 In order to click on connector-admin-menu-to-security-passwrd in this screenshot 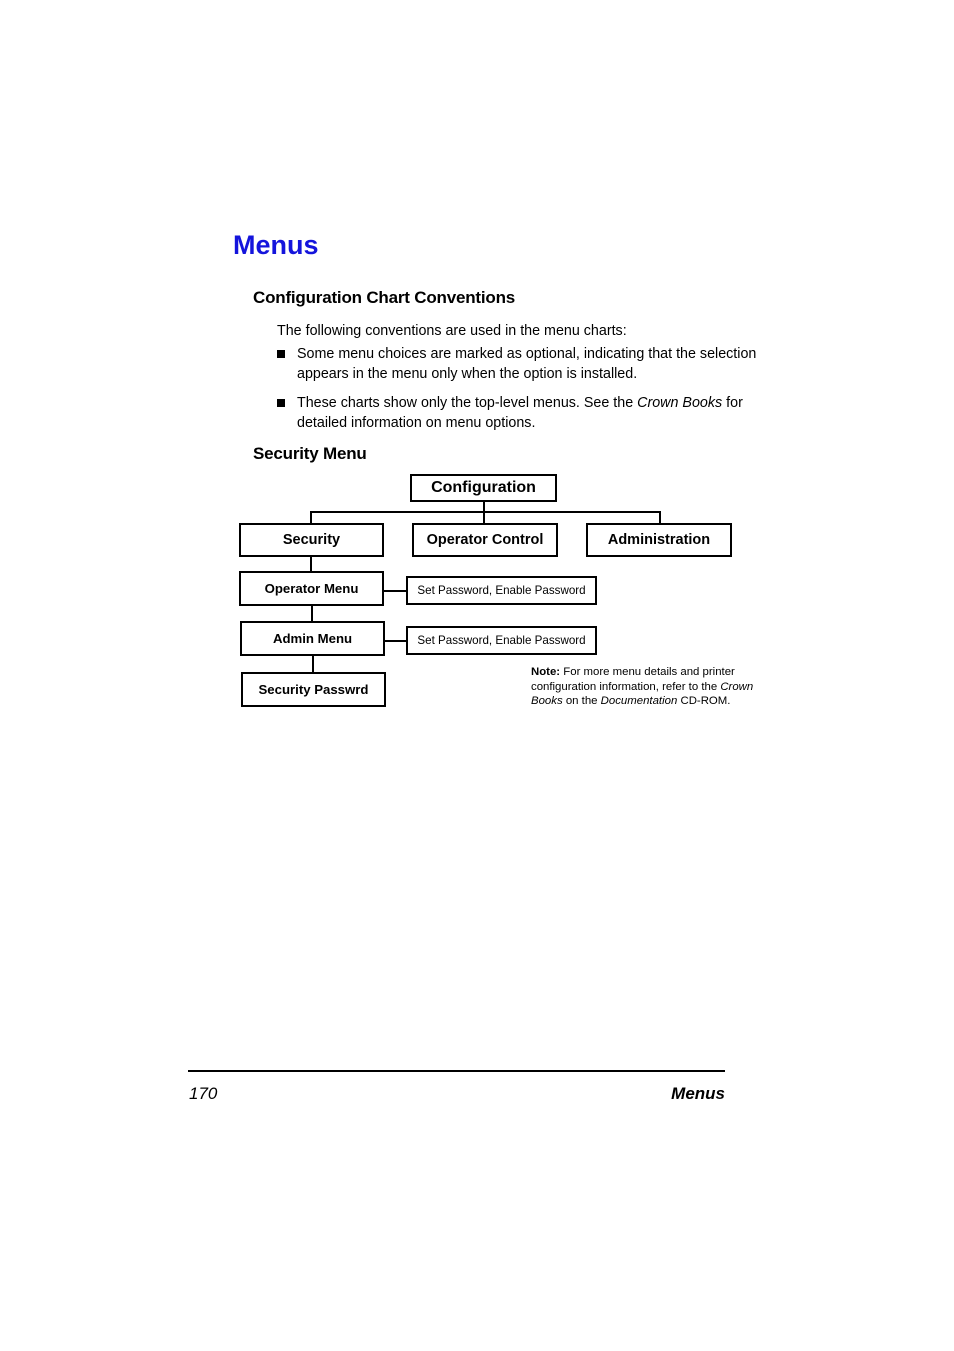, I will do `click(313, 664)`.